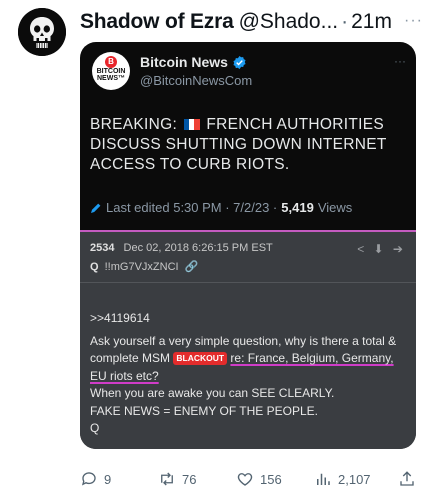 The width and height of the screenshot is (437, 500). I want to click on action-bar: 9 76 156 2,107, so click(250, 480).